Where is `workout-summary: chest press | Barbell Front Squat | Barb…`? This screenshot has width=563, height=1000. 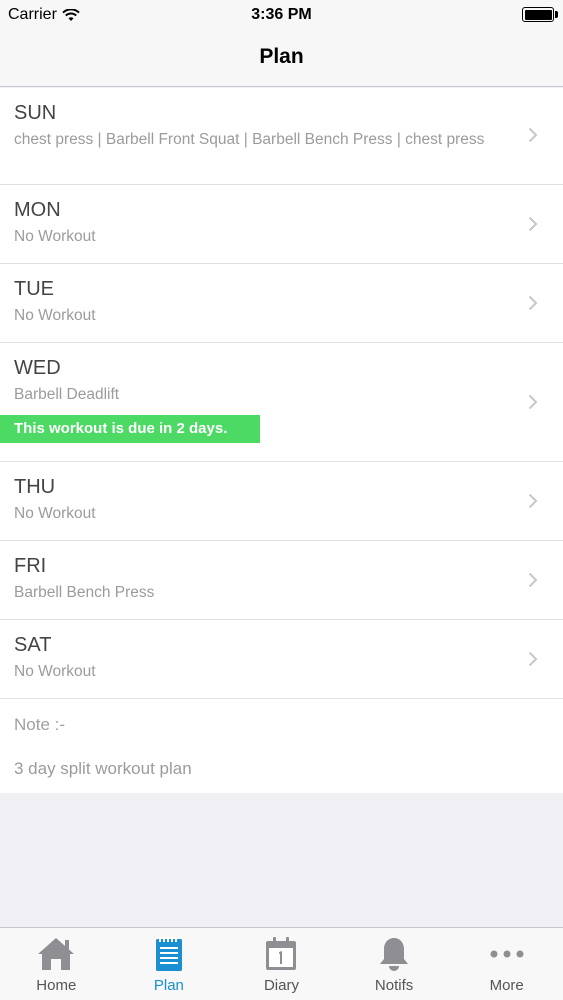
workout-summary: chest press | Barbell Front Squat | Barb… is located at coordinates (249, 139).